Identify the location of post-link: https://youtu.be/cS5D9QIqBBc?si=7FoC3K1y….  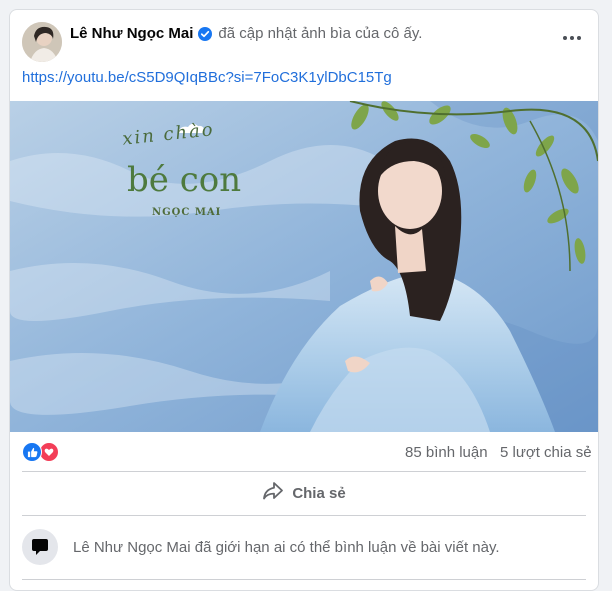
(207, 77).